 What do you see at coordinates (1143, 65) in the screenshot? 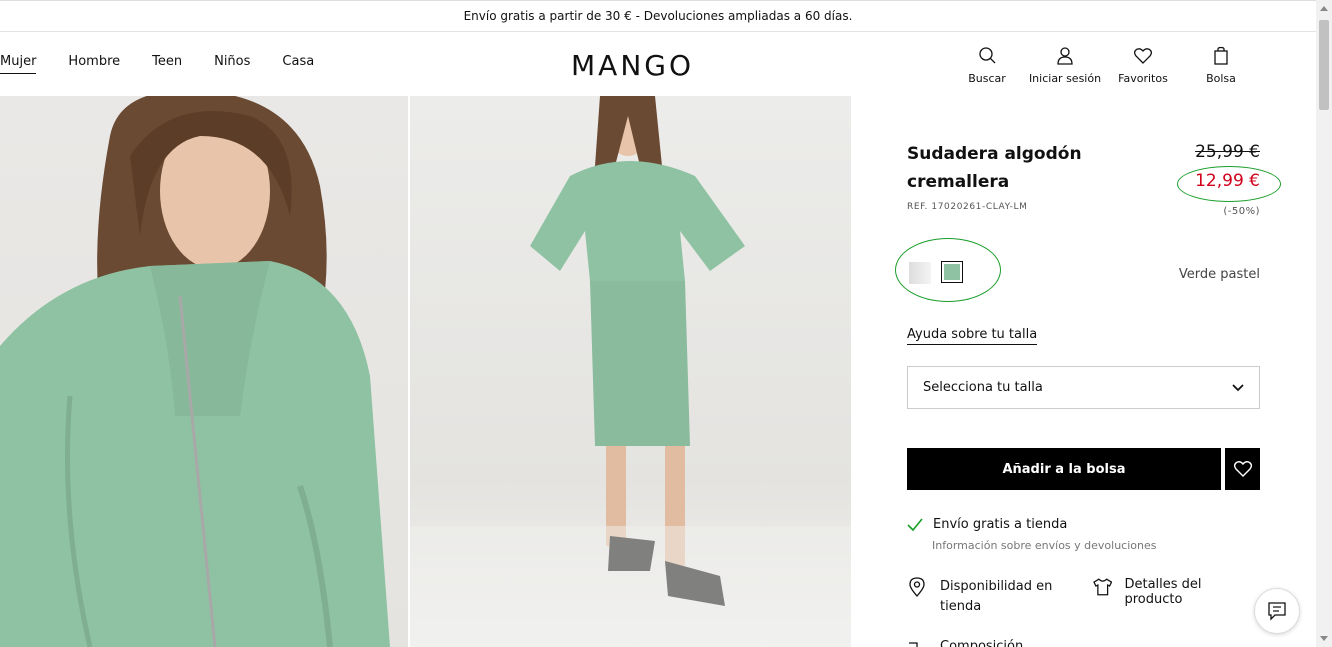
I see `favorites-button: Favoritos` at bounding box center [1143, 65].